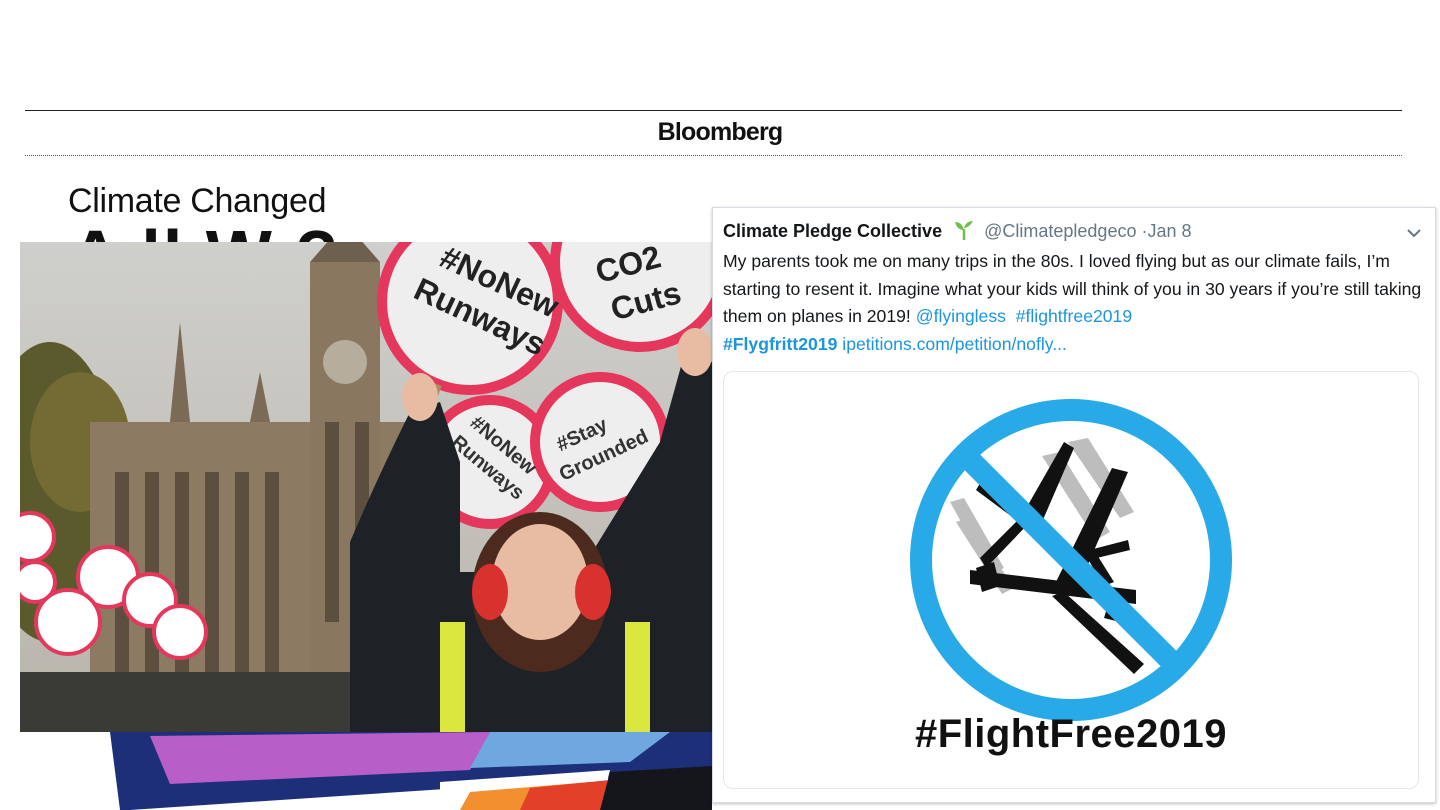 The width and height of the screenshot is (1440, 810). Describe the element at coordinates (720, 132) in the screenshot. I see `masthead-logo: Bloomberg` at that location.